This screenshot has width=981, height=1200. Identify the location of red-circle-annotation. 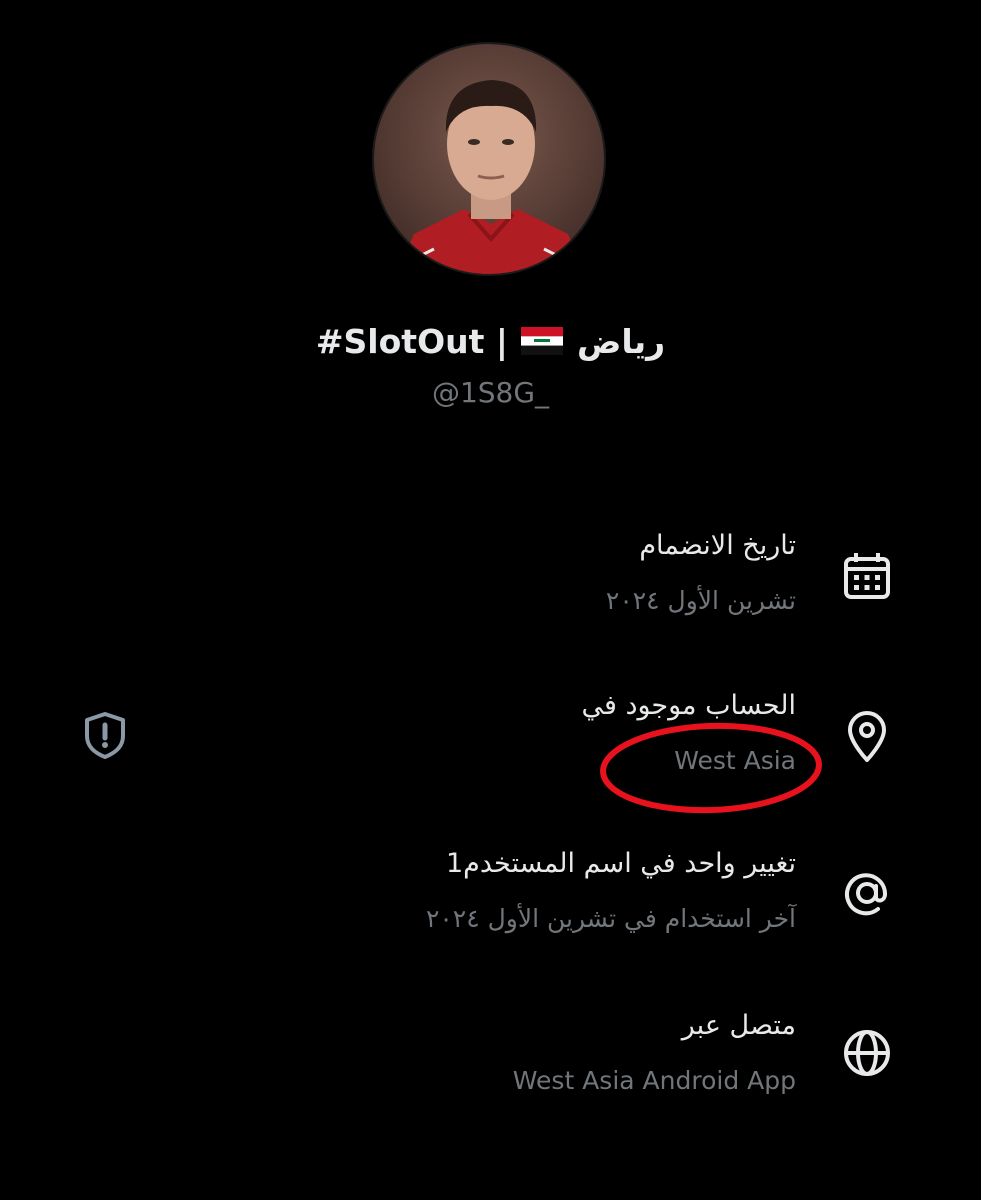
(711, 768).